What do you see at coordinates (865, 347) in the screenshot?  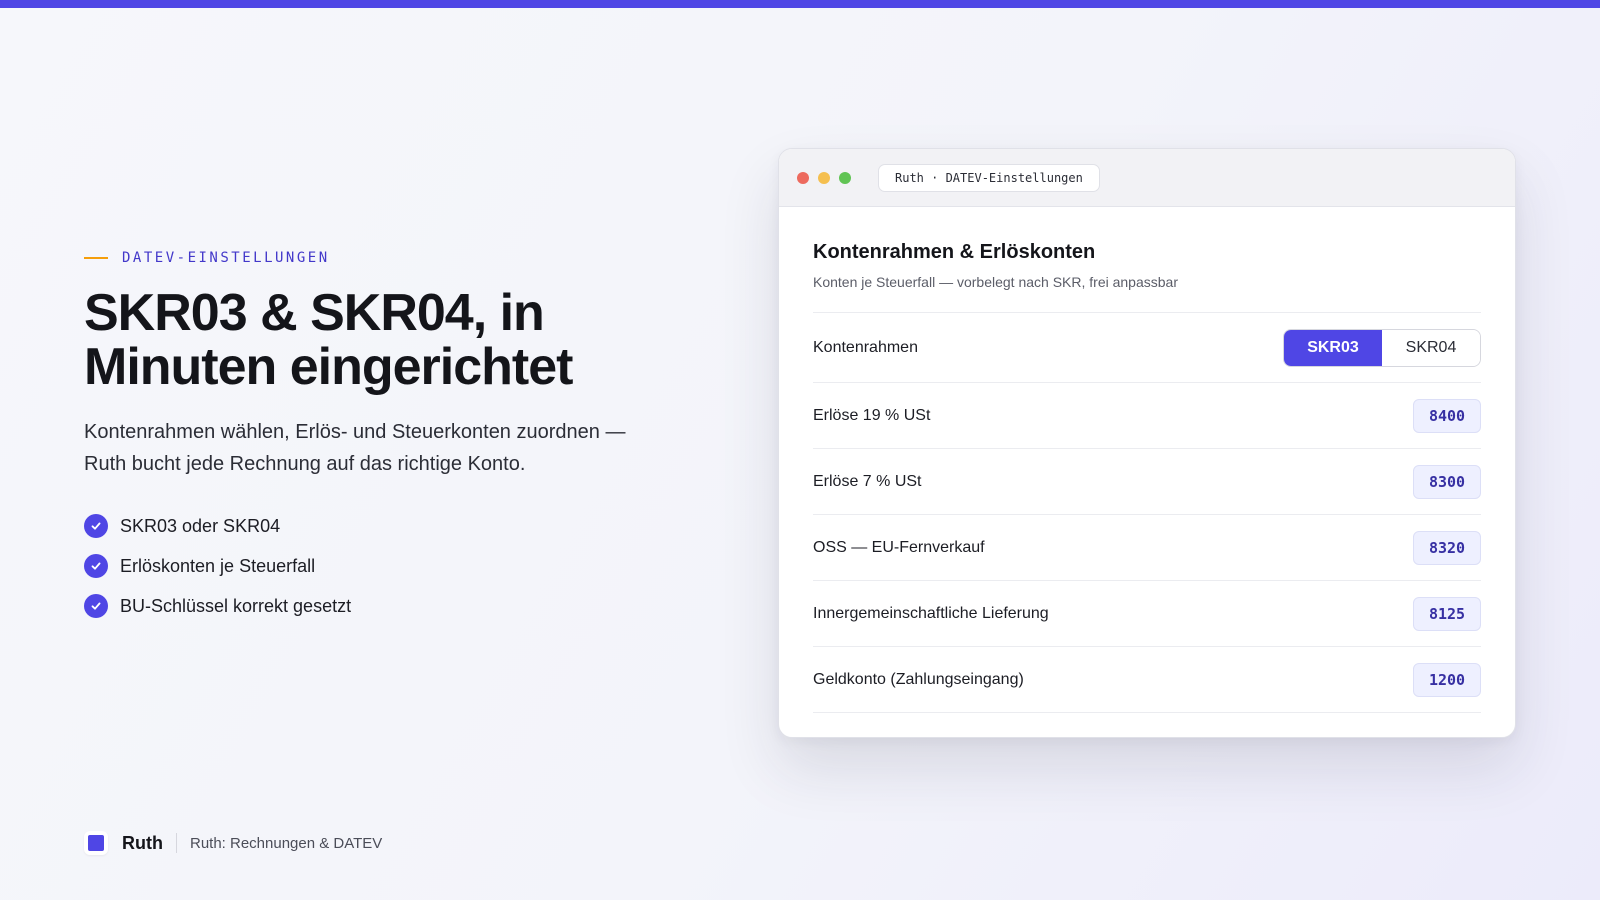 I see `kontenrahmen-label: Kontenrahmen` at bounding box center [865, 347].